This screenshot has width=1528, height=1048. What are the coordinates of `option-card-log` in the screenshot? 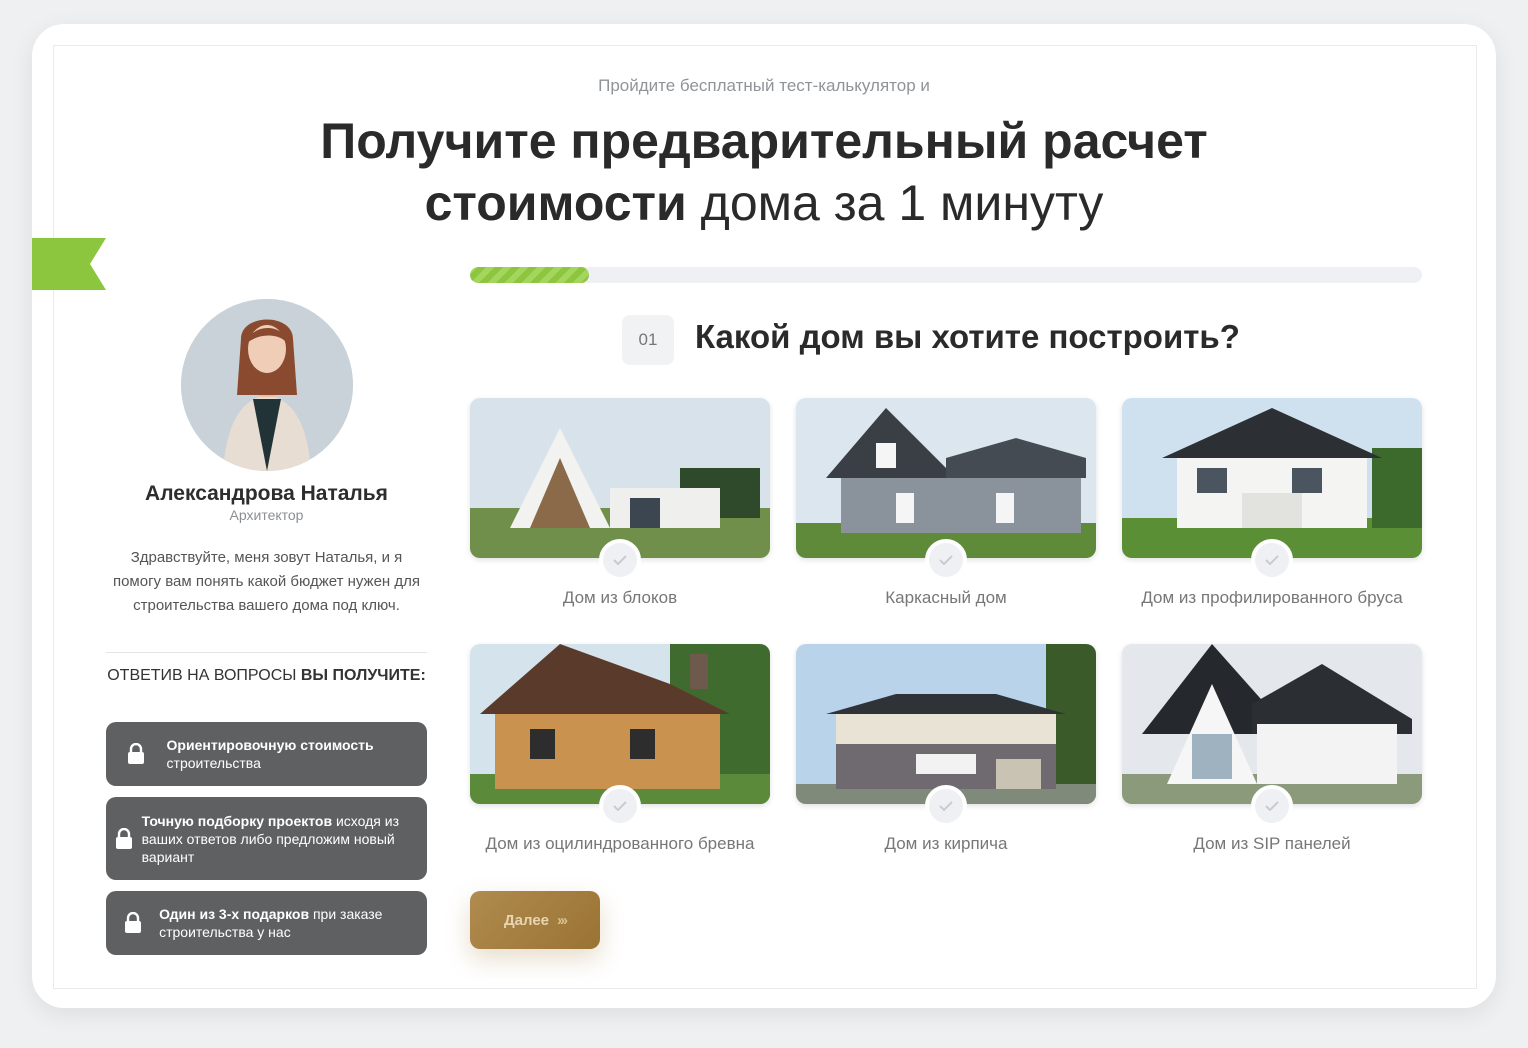 It's located at (620, 724).